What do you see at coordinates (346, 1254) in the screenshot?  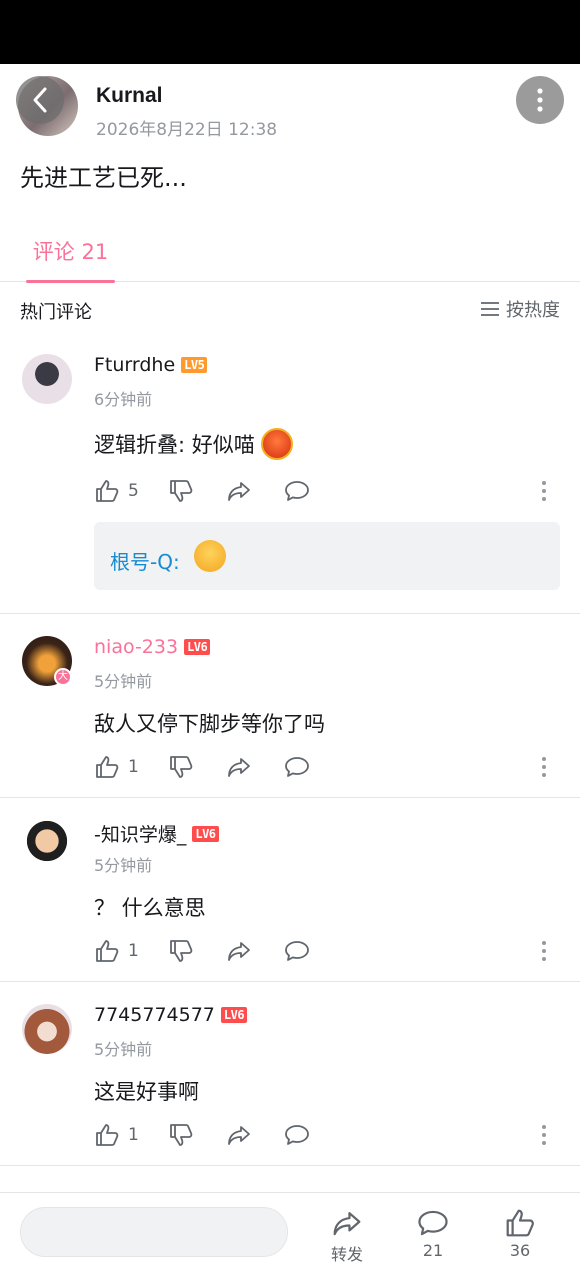 I see `share-label: 转发` at bounding box center [346, 1254].